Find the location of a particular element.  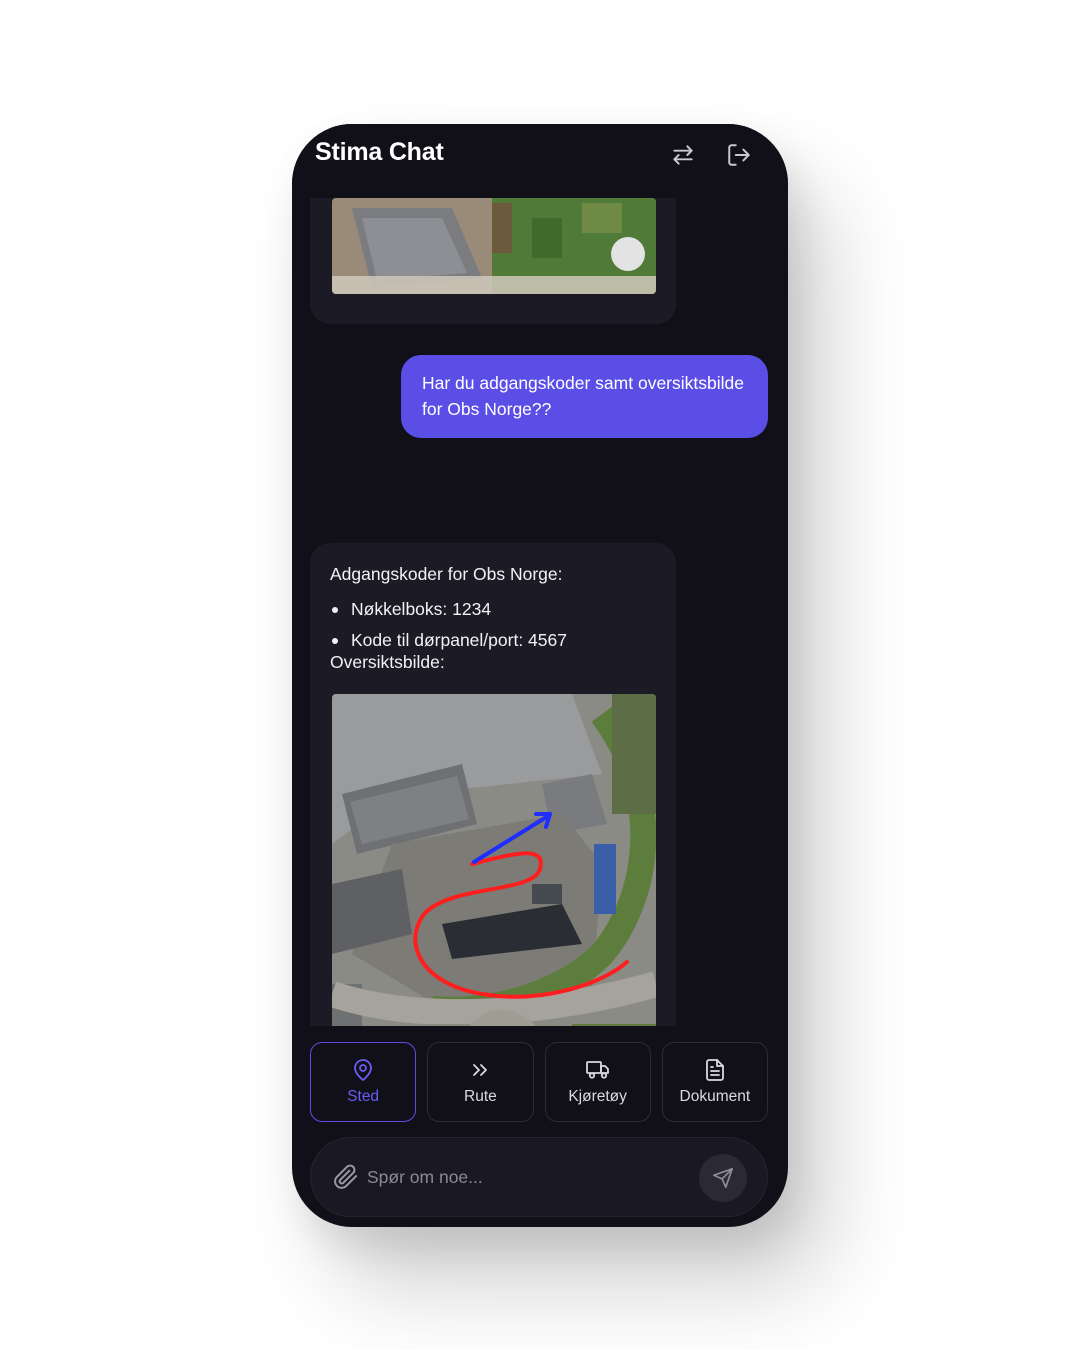

satellite-map-image is located at coordinates (494, 246).